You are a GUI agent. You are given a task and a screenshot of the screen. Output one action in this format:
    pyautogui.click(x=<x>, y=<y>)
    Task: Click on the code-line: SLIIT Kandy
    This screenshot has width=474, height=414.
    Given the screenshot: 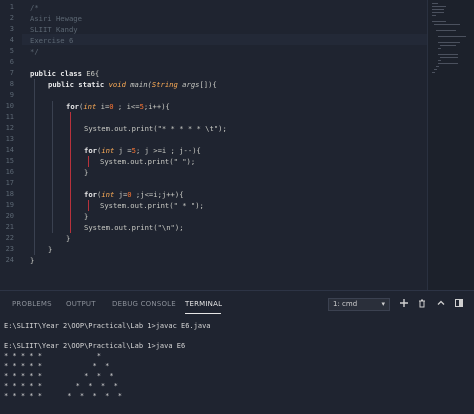 What is the action you would take?
    pyautogui.click(x=54, y=29)
    